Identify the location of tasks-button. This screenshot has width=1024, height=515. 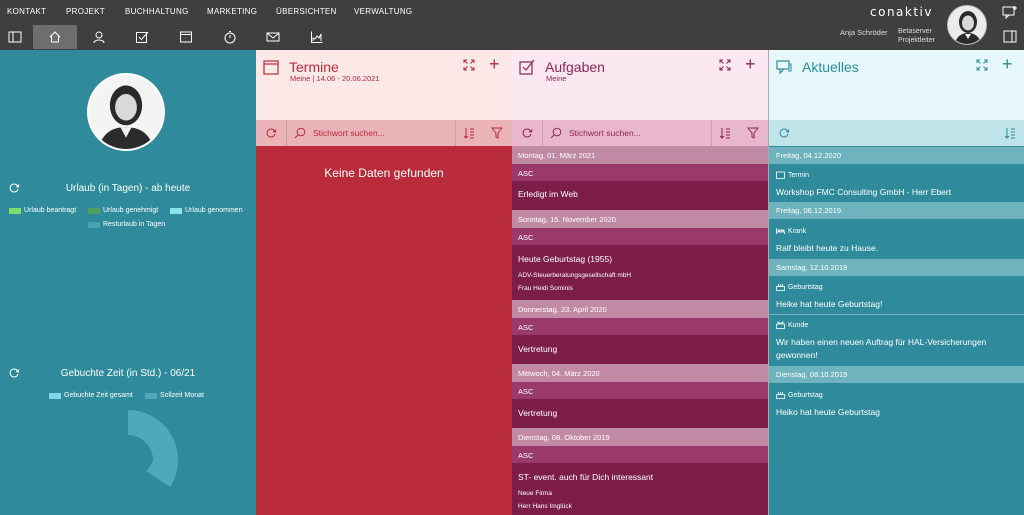
(142, 37).